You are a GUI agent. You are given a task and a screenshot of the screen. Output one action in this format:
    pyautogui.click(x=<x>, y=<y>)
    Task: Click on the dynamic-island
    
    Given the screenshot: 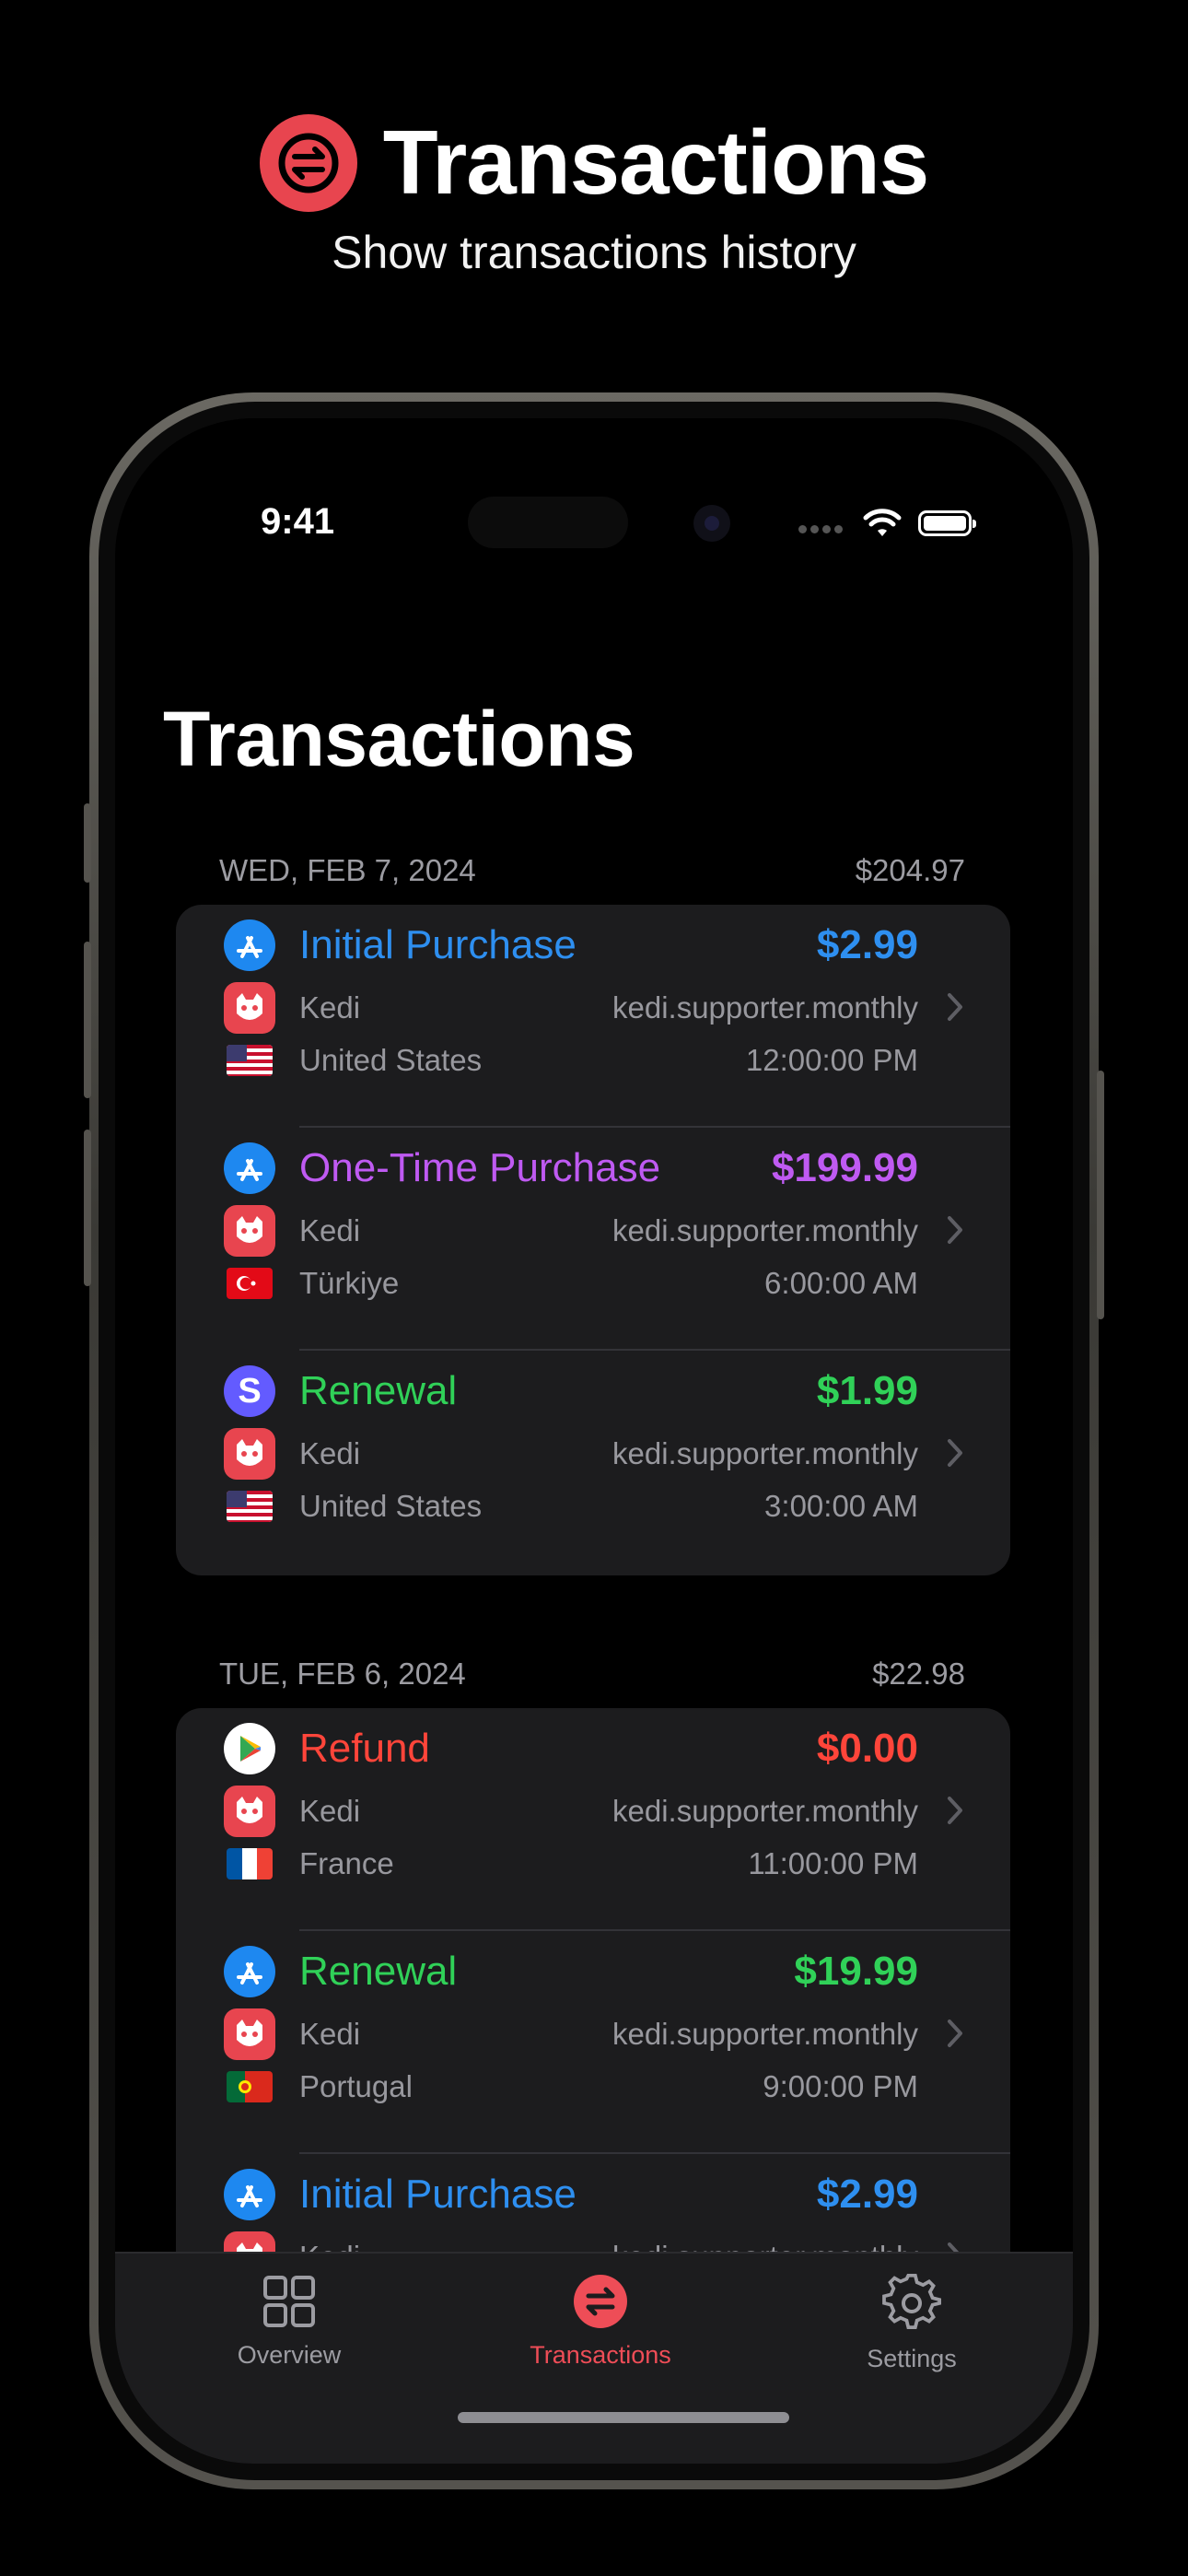 What is the action you would take?
    pyautogui.click(x=548, y=522)
    